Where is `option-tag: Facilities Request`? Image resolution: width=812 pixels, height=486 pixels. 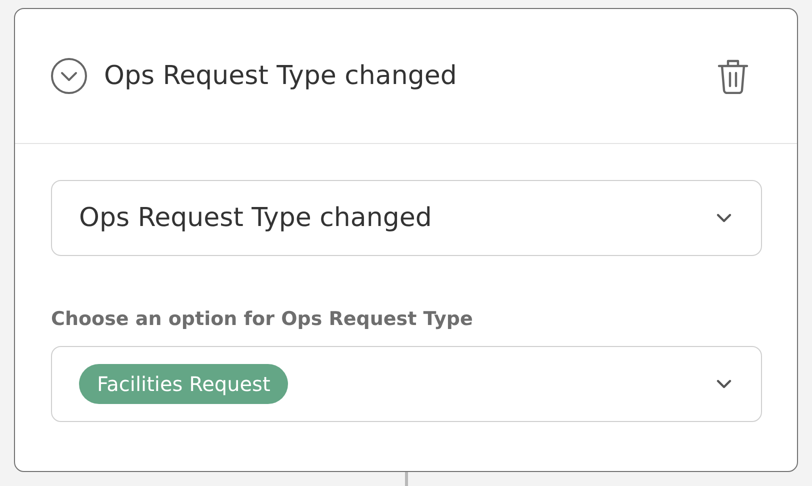
option-tag: Facilities Request is located at coordinates (183, 384).